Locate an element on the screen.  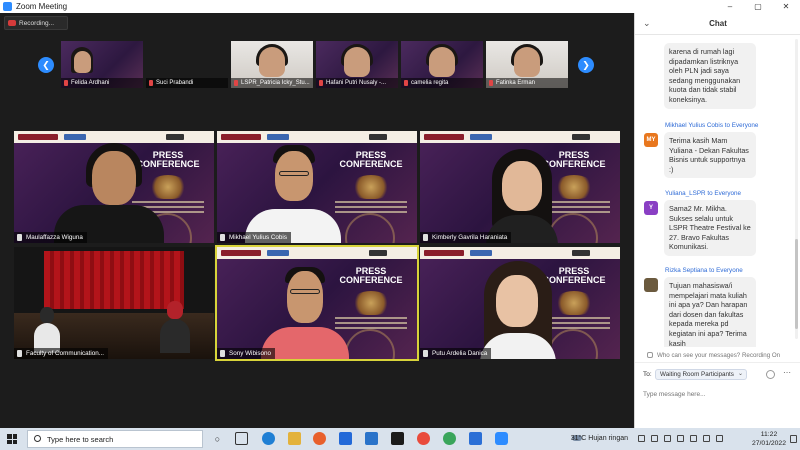
zoom-app-icon is located at coordinates (7, 6).